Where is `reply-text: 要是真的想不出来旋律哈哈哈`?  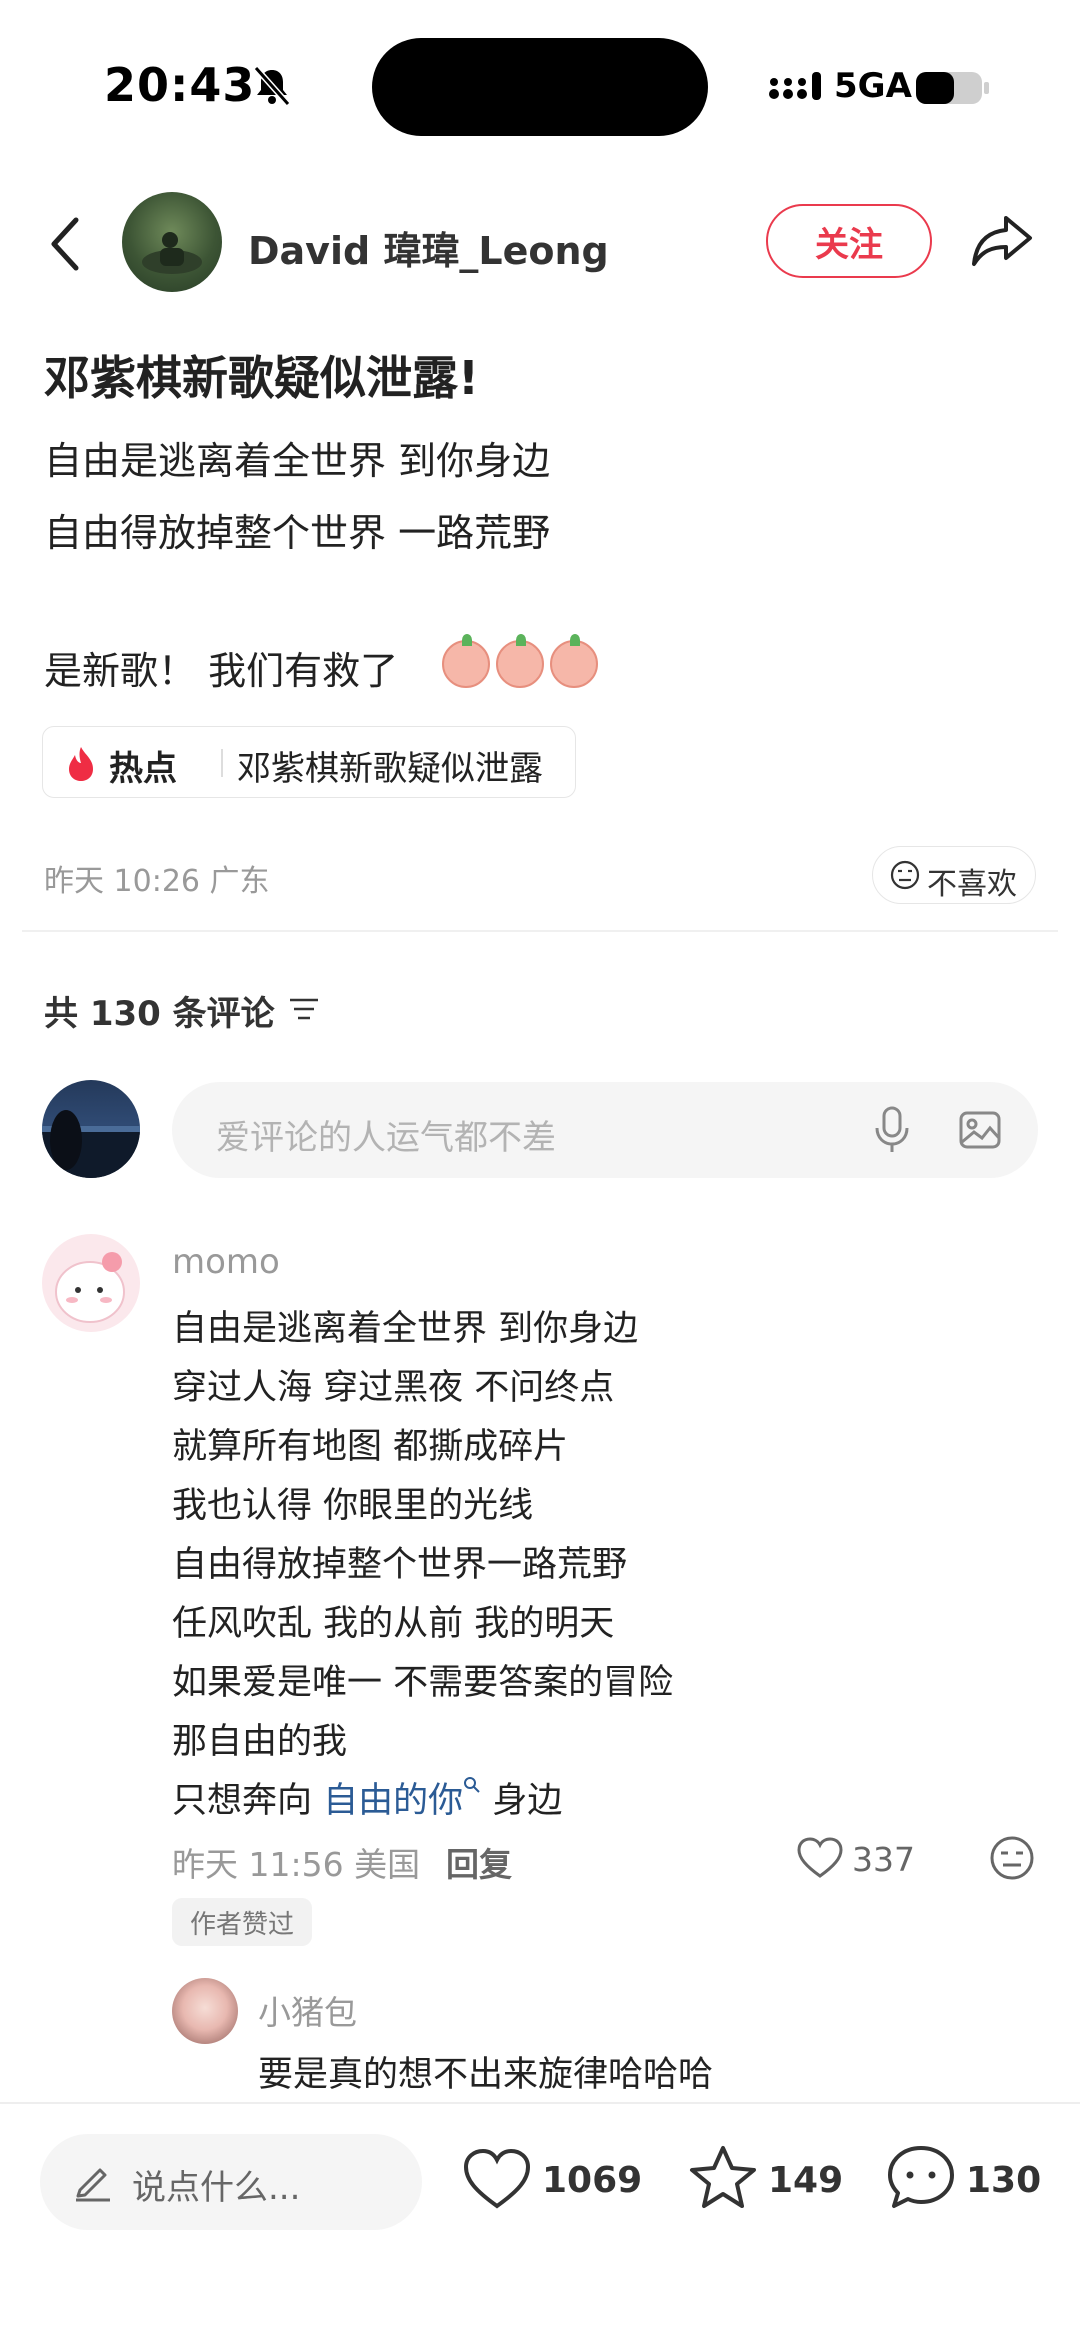 reply-text: 要是真的想不出来旋律哈哈哈 is located at coordinates (486, 2075).